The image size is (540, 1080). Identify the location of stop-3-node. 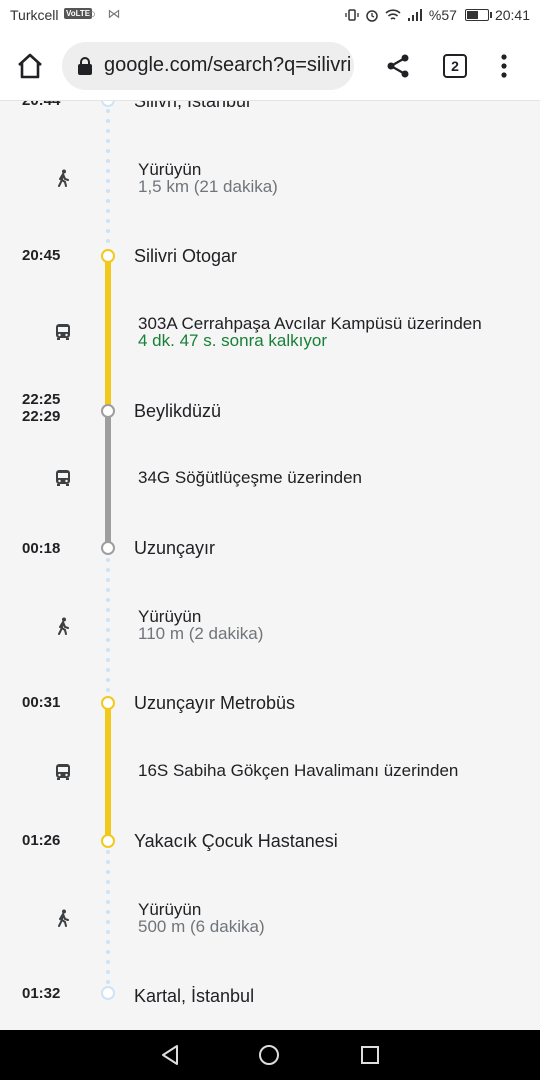
(108, 548).